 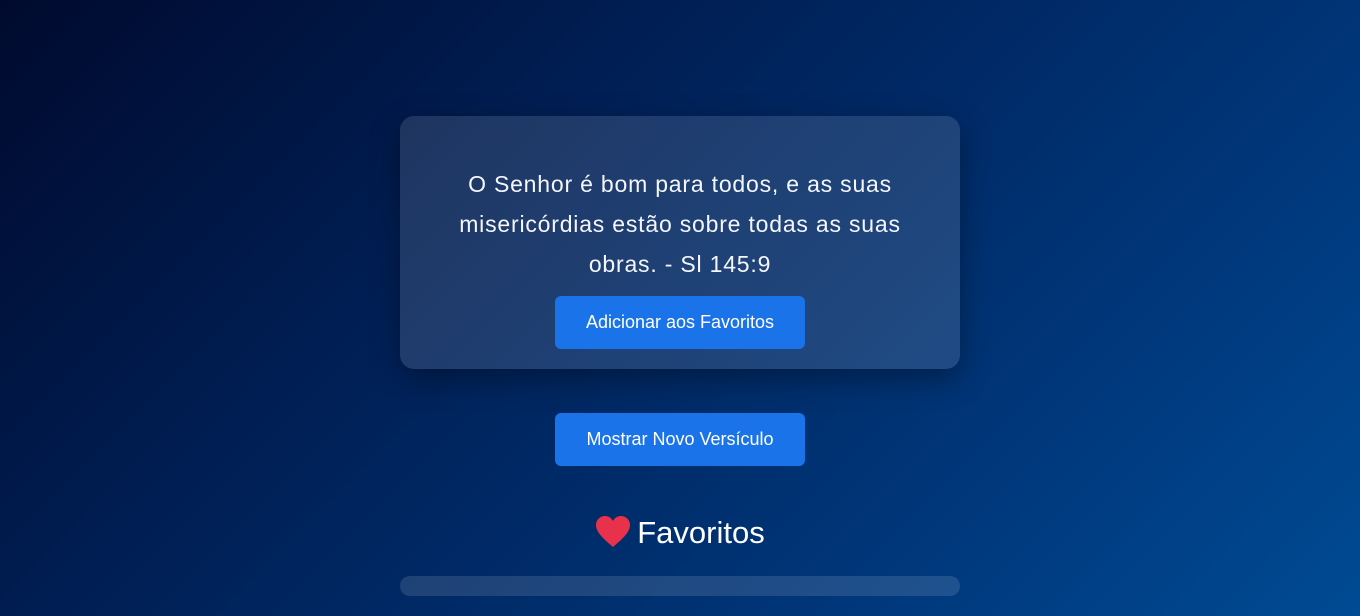 What do you see at coordinates (680, 439) in the screenshot?
I see `show-new-verse-button: Mostrar Novo Versículo` at bounding box center [680, 439].